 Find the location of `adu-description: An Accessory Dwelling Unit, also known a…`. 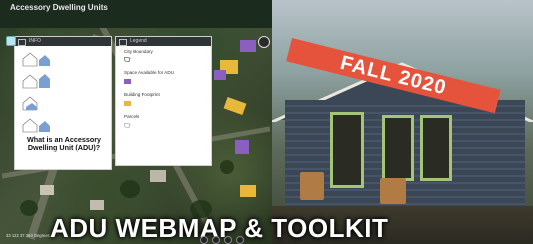

adu-description: An Accessory Dwelling Unit, also known a… is located at coordinates (59, 156).